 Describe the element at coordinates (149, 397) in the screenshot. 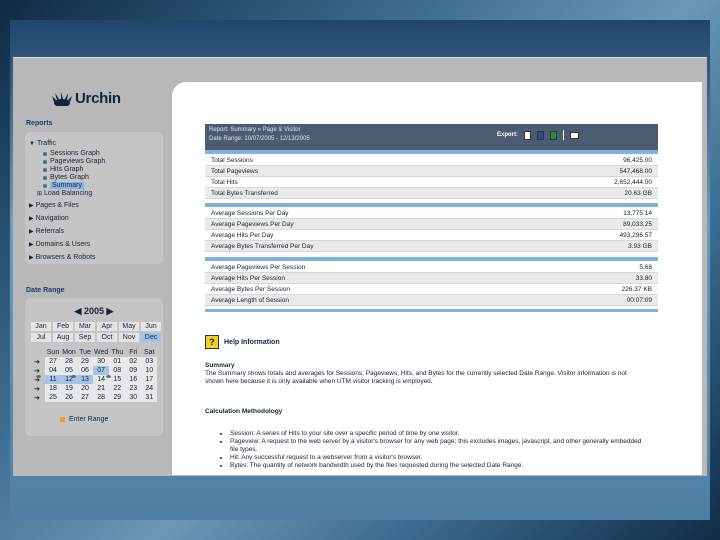

I see `calendar-day: 31` at that location.